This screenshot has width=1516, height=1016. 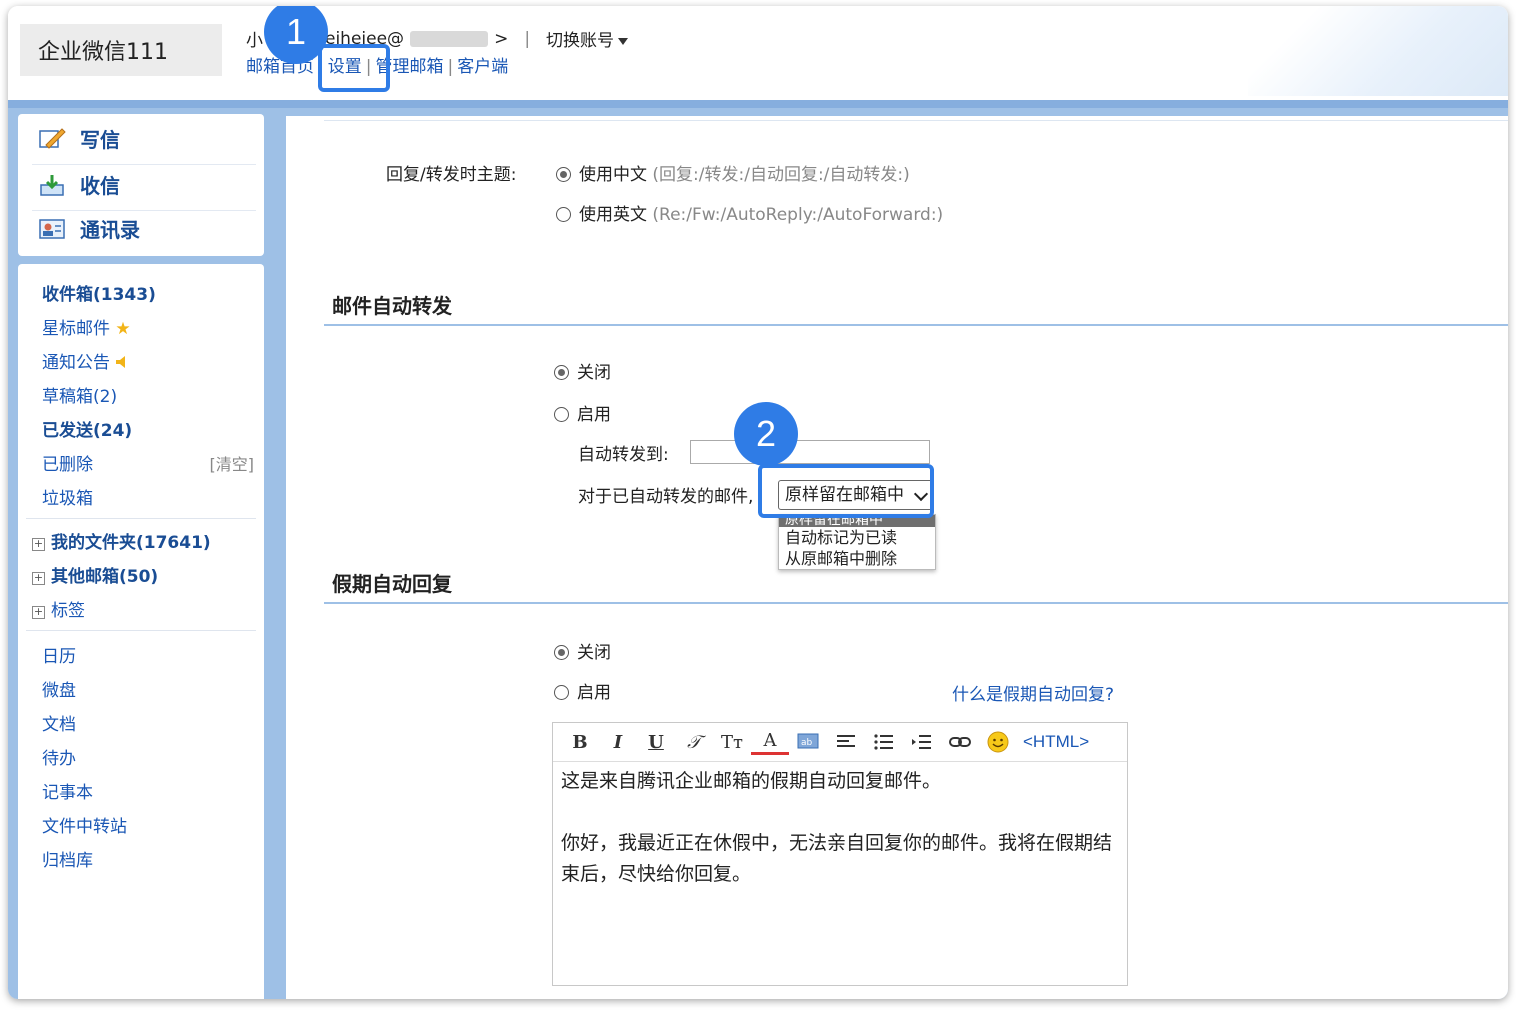 What do you see at coordinates (694, 742) in the screenshot?
I see `clear-format-icon: 𝒯` at bounding box center [694, 742].